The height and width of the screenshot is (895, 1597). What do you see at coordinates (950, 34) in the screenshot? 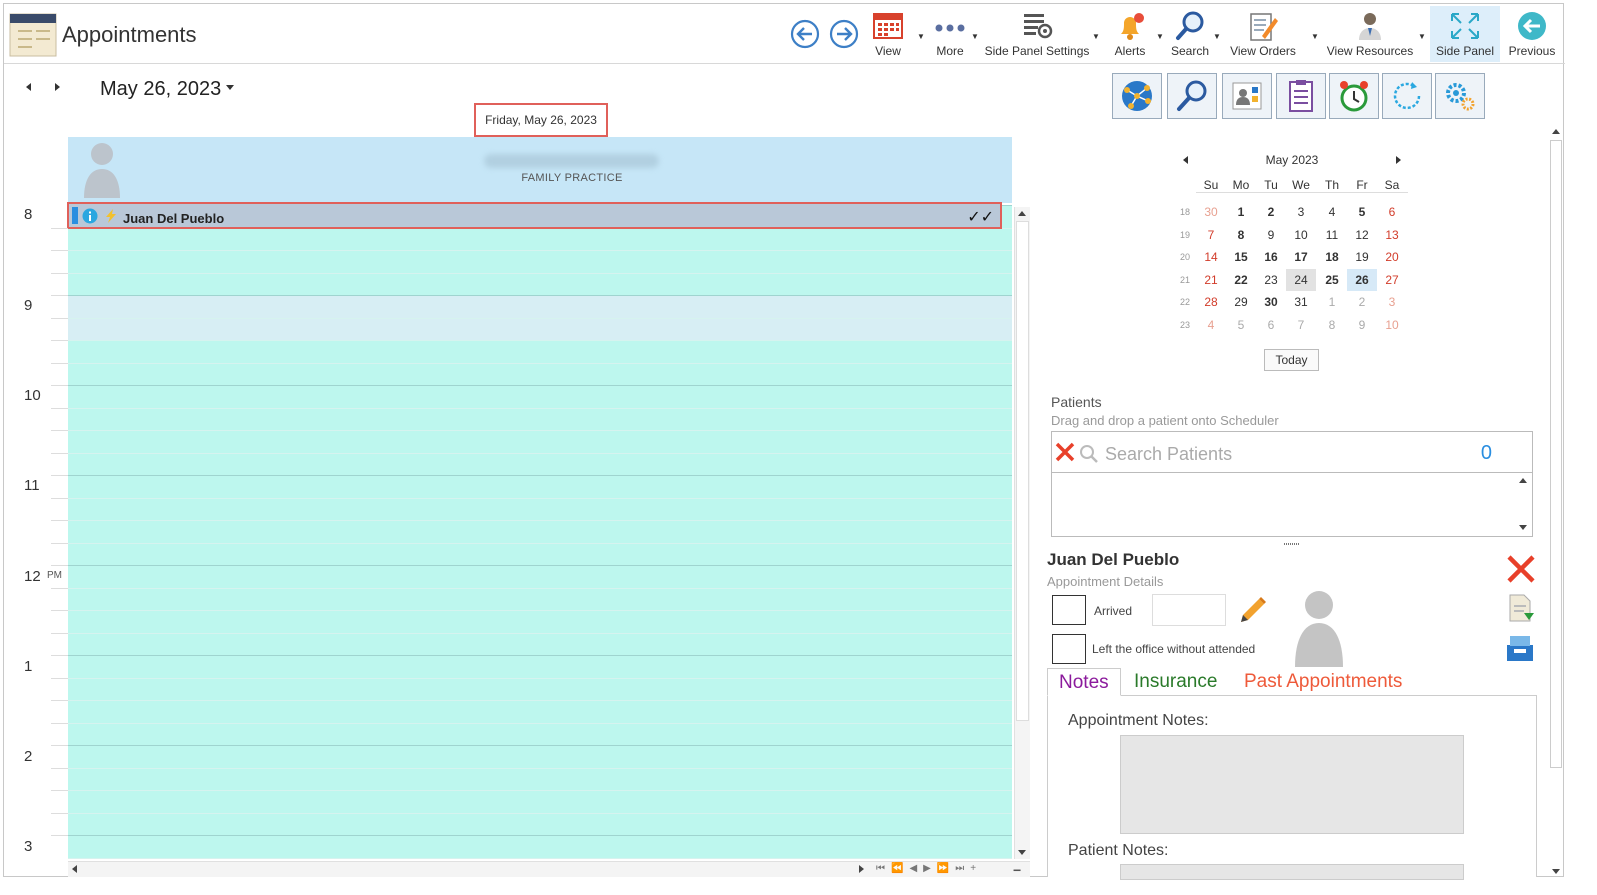
I see `more-button: More` at bounding box center [950, 34].